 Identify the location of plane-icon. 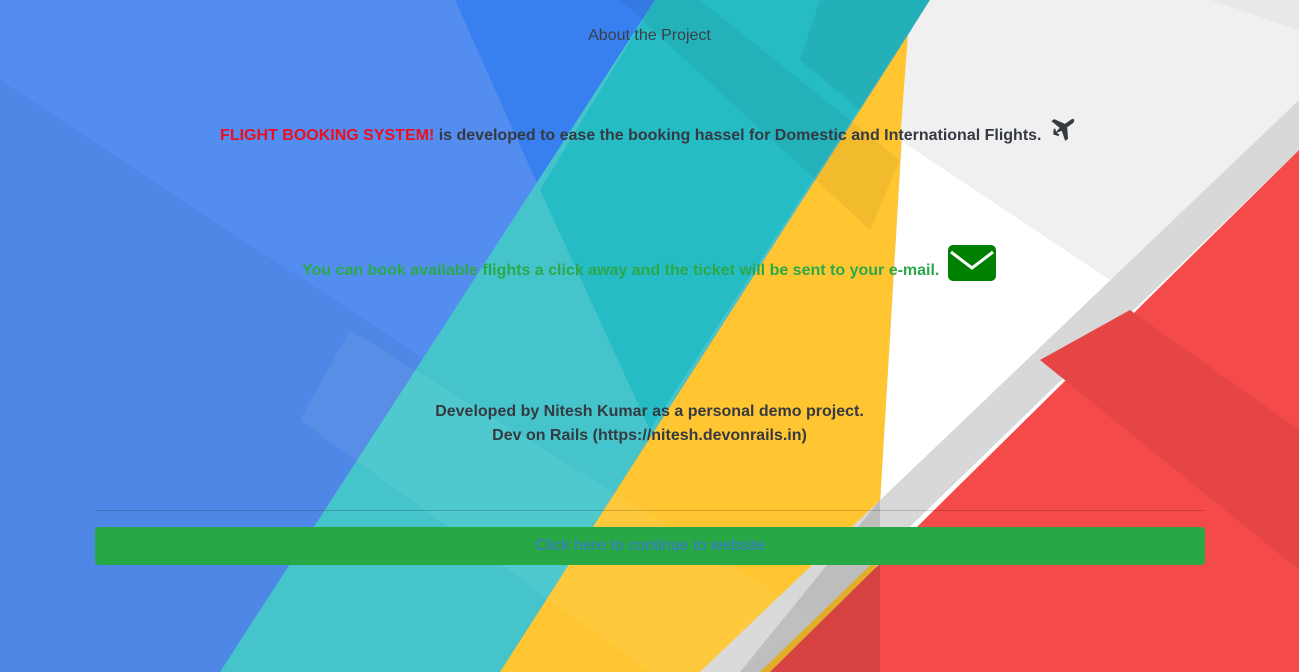
(1063, 129).